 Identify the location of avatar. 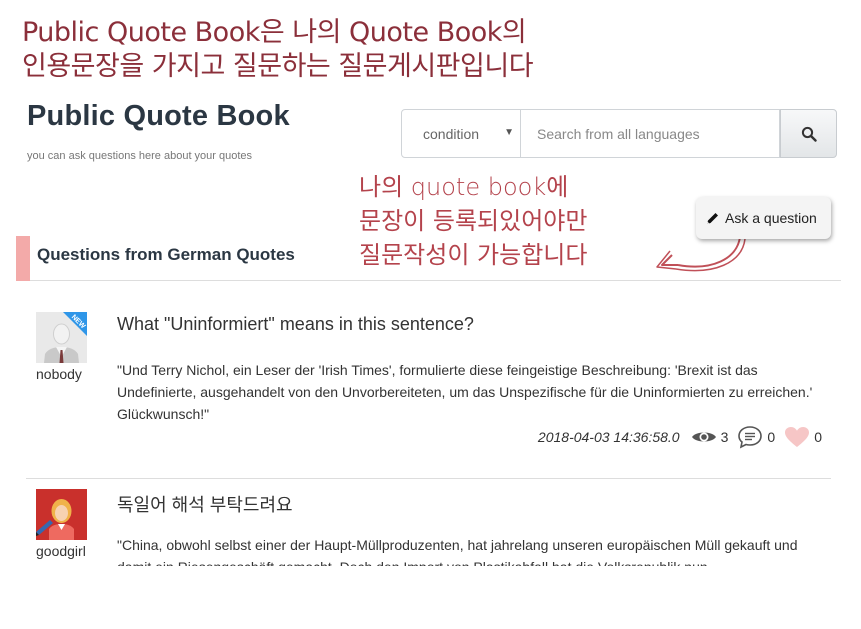
(61, 514).